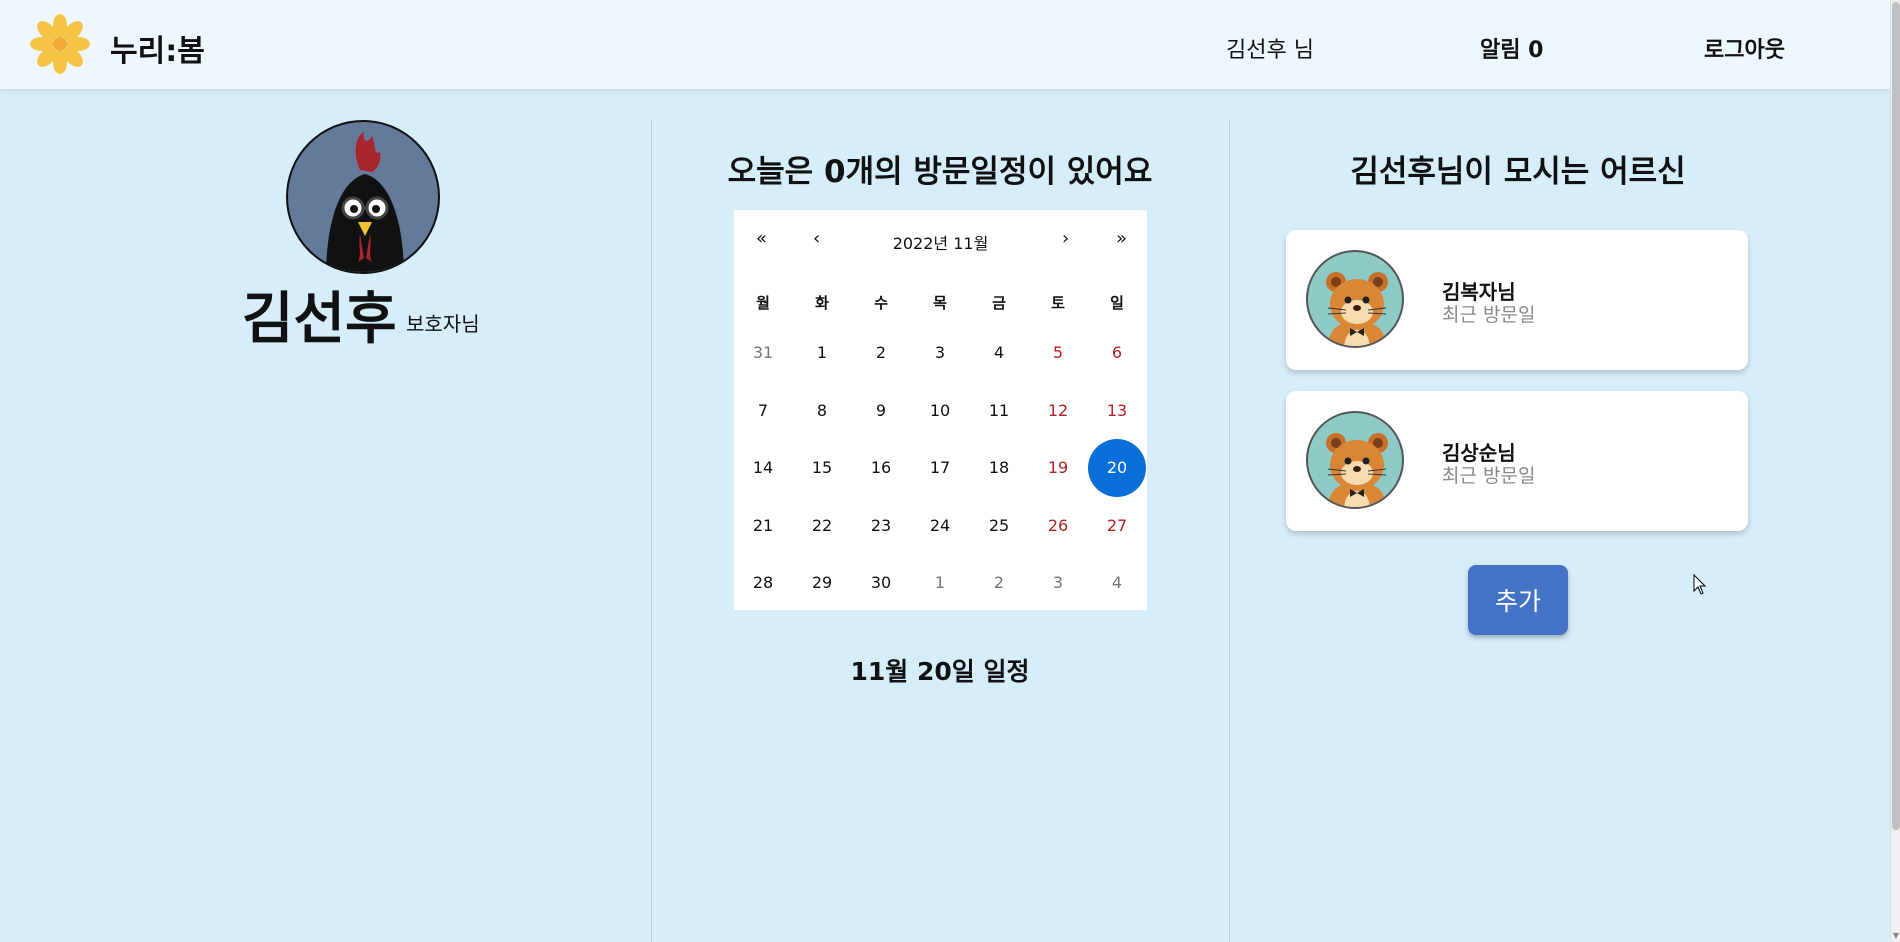 This screenshot has width=1900, height=942. Describe the element at coordinates (1058, 353) in the screenshot. I see `calendar-day: 5` at that location.